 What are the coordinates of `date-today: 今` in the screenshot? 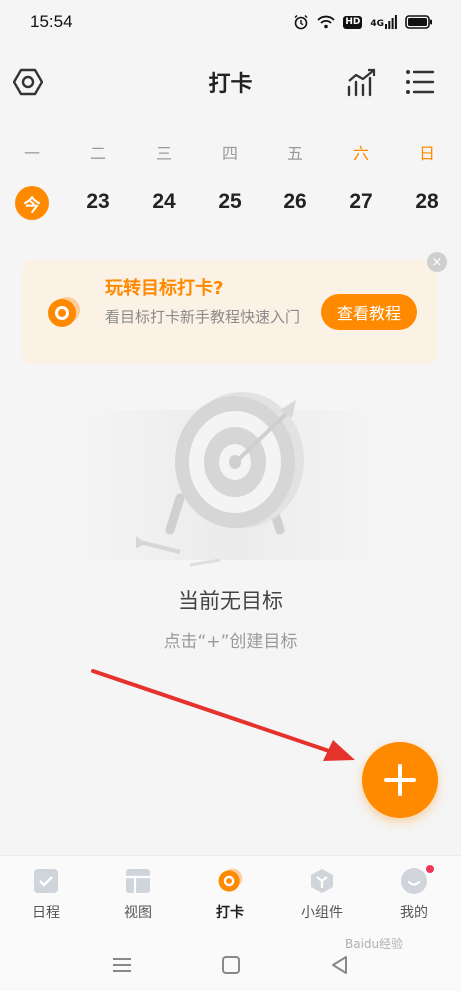 It's located at (32, 203).